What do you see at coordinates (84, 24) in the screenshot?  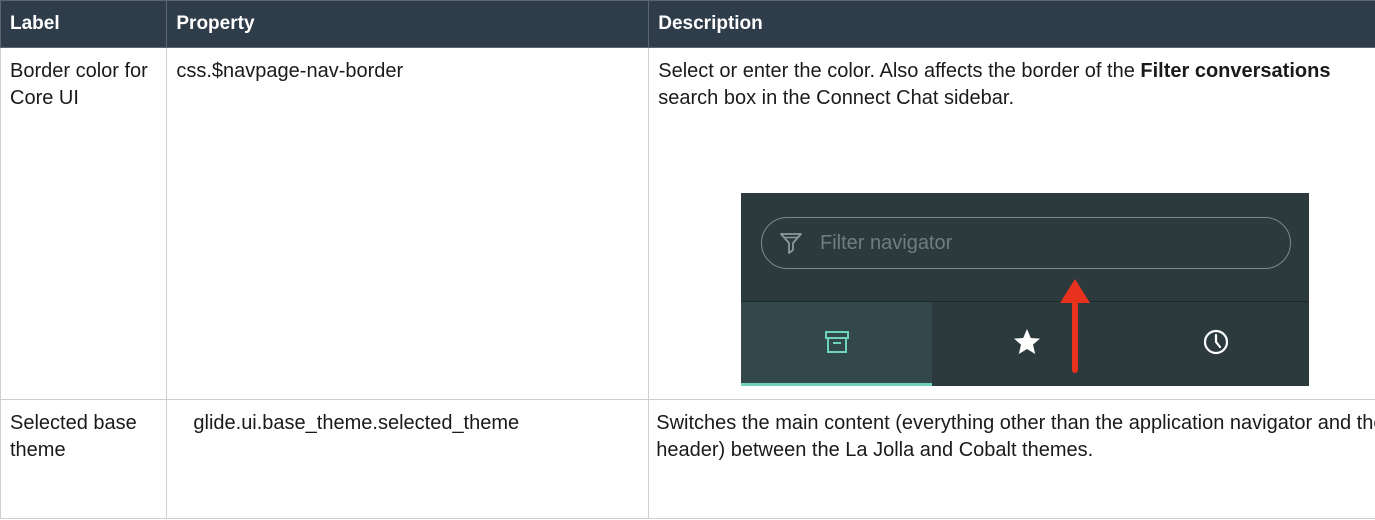 I see `header-label: Label` at bounding box center [84, 24].